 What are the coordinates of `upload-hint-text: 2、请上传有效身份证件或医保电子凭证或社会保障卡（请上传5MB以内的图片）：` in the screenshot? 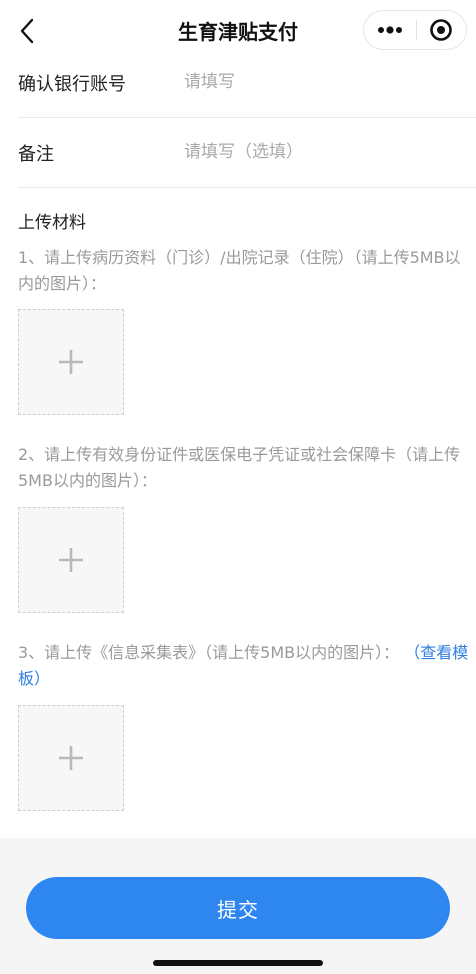 It's located at (239, 467).